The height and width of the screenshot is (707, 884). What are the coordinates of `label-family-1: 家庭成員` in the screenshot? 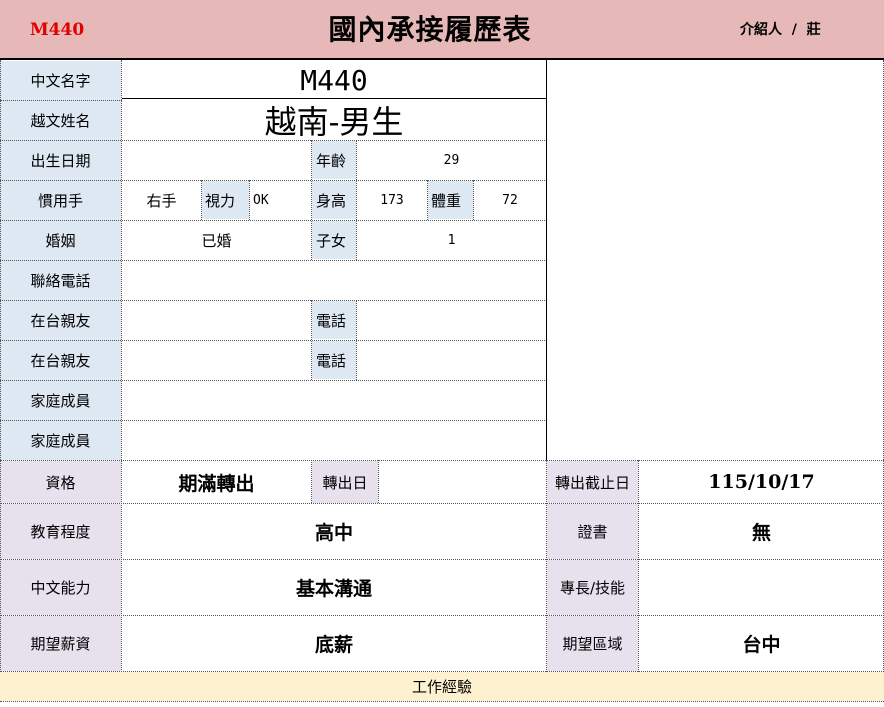 It's located at (60, 400).